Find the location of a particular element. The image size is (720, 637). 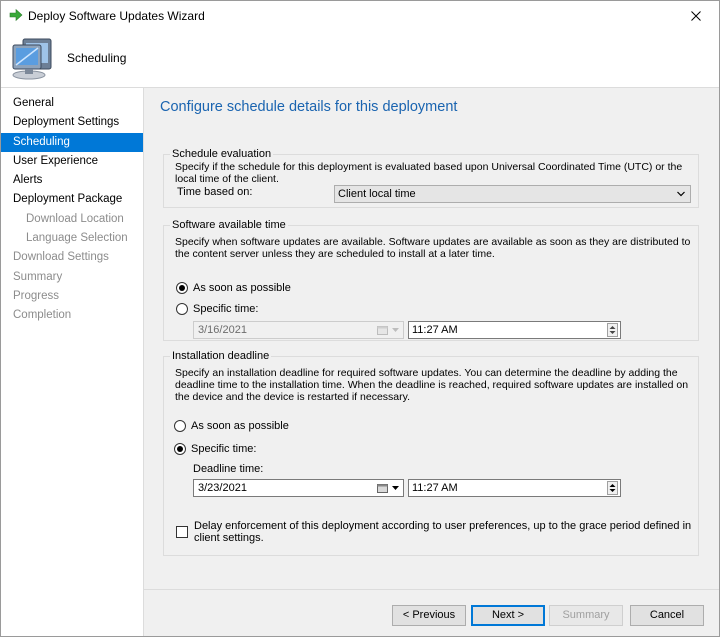

close-button is located at coordinates (696, 16).